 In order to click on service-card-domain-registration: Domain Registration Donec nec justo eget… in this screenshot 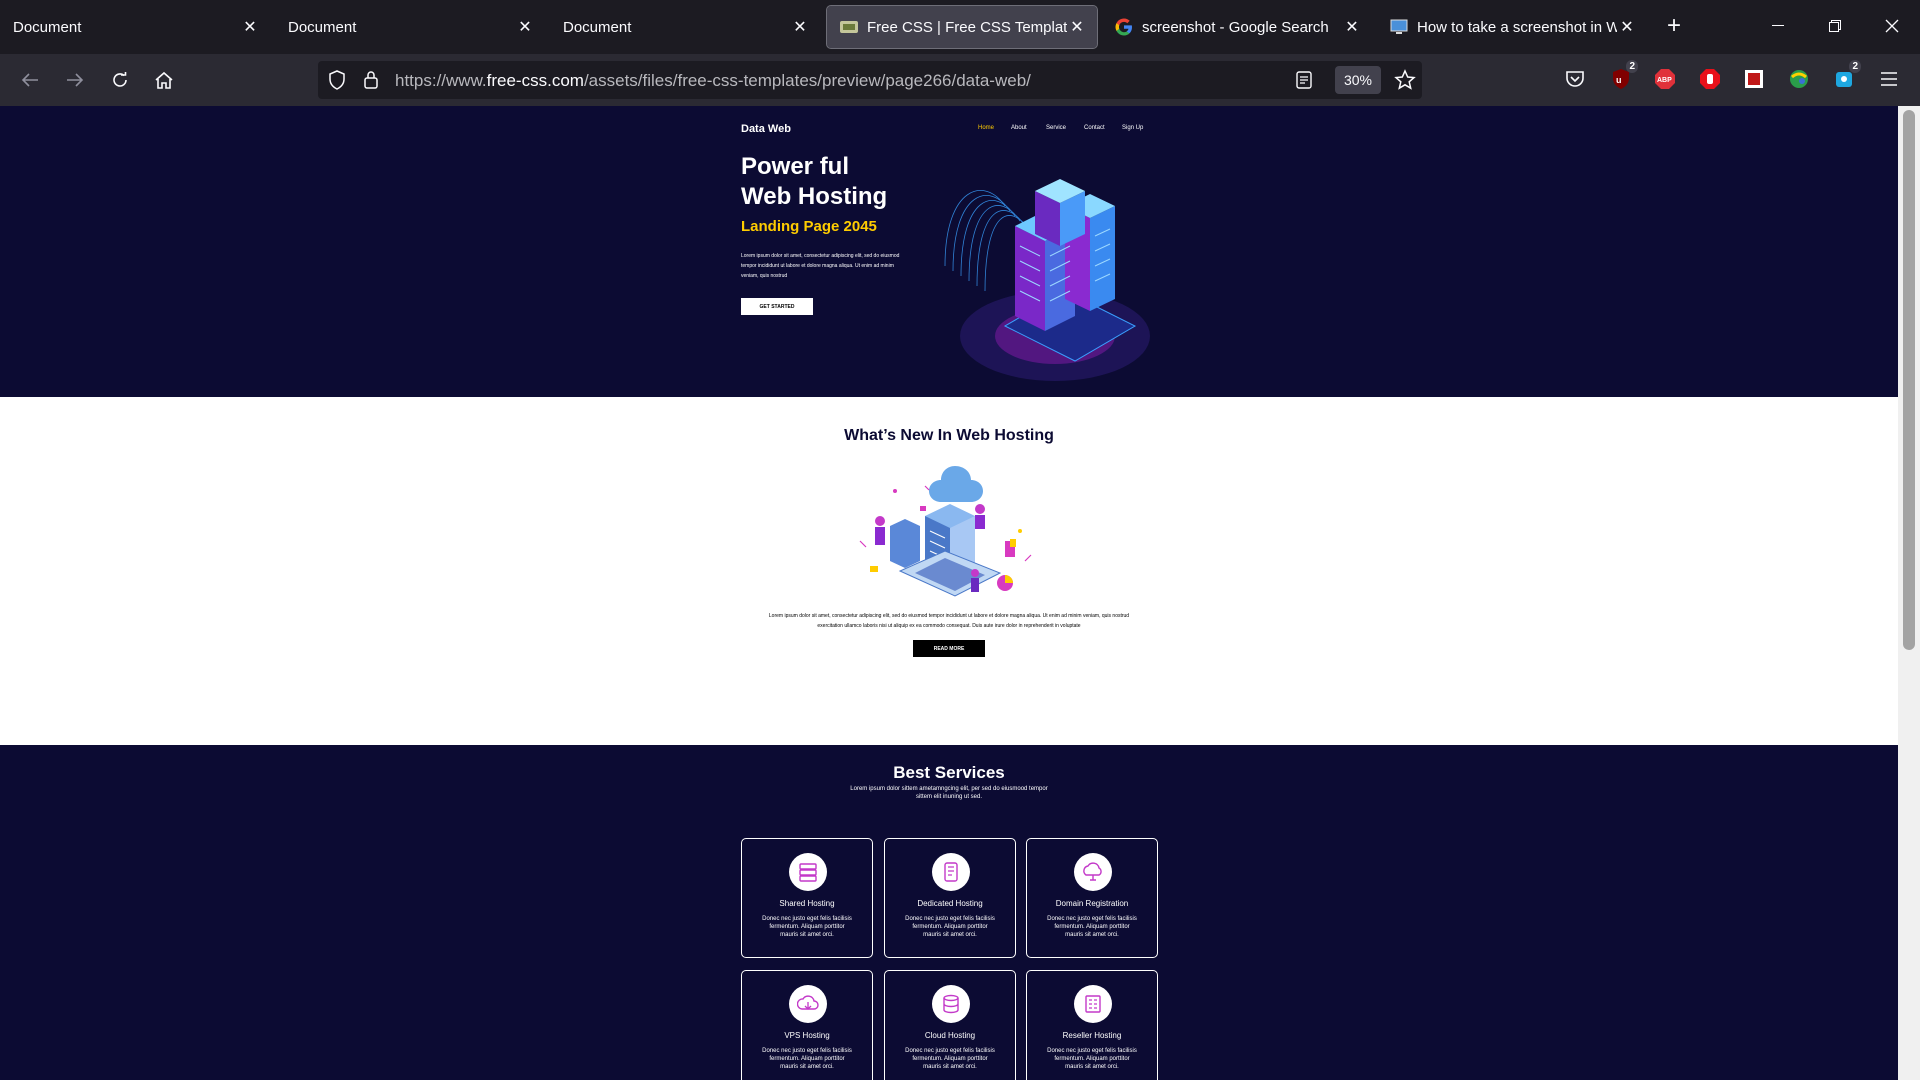, I will do `click(1092, 898)`.